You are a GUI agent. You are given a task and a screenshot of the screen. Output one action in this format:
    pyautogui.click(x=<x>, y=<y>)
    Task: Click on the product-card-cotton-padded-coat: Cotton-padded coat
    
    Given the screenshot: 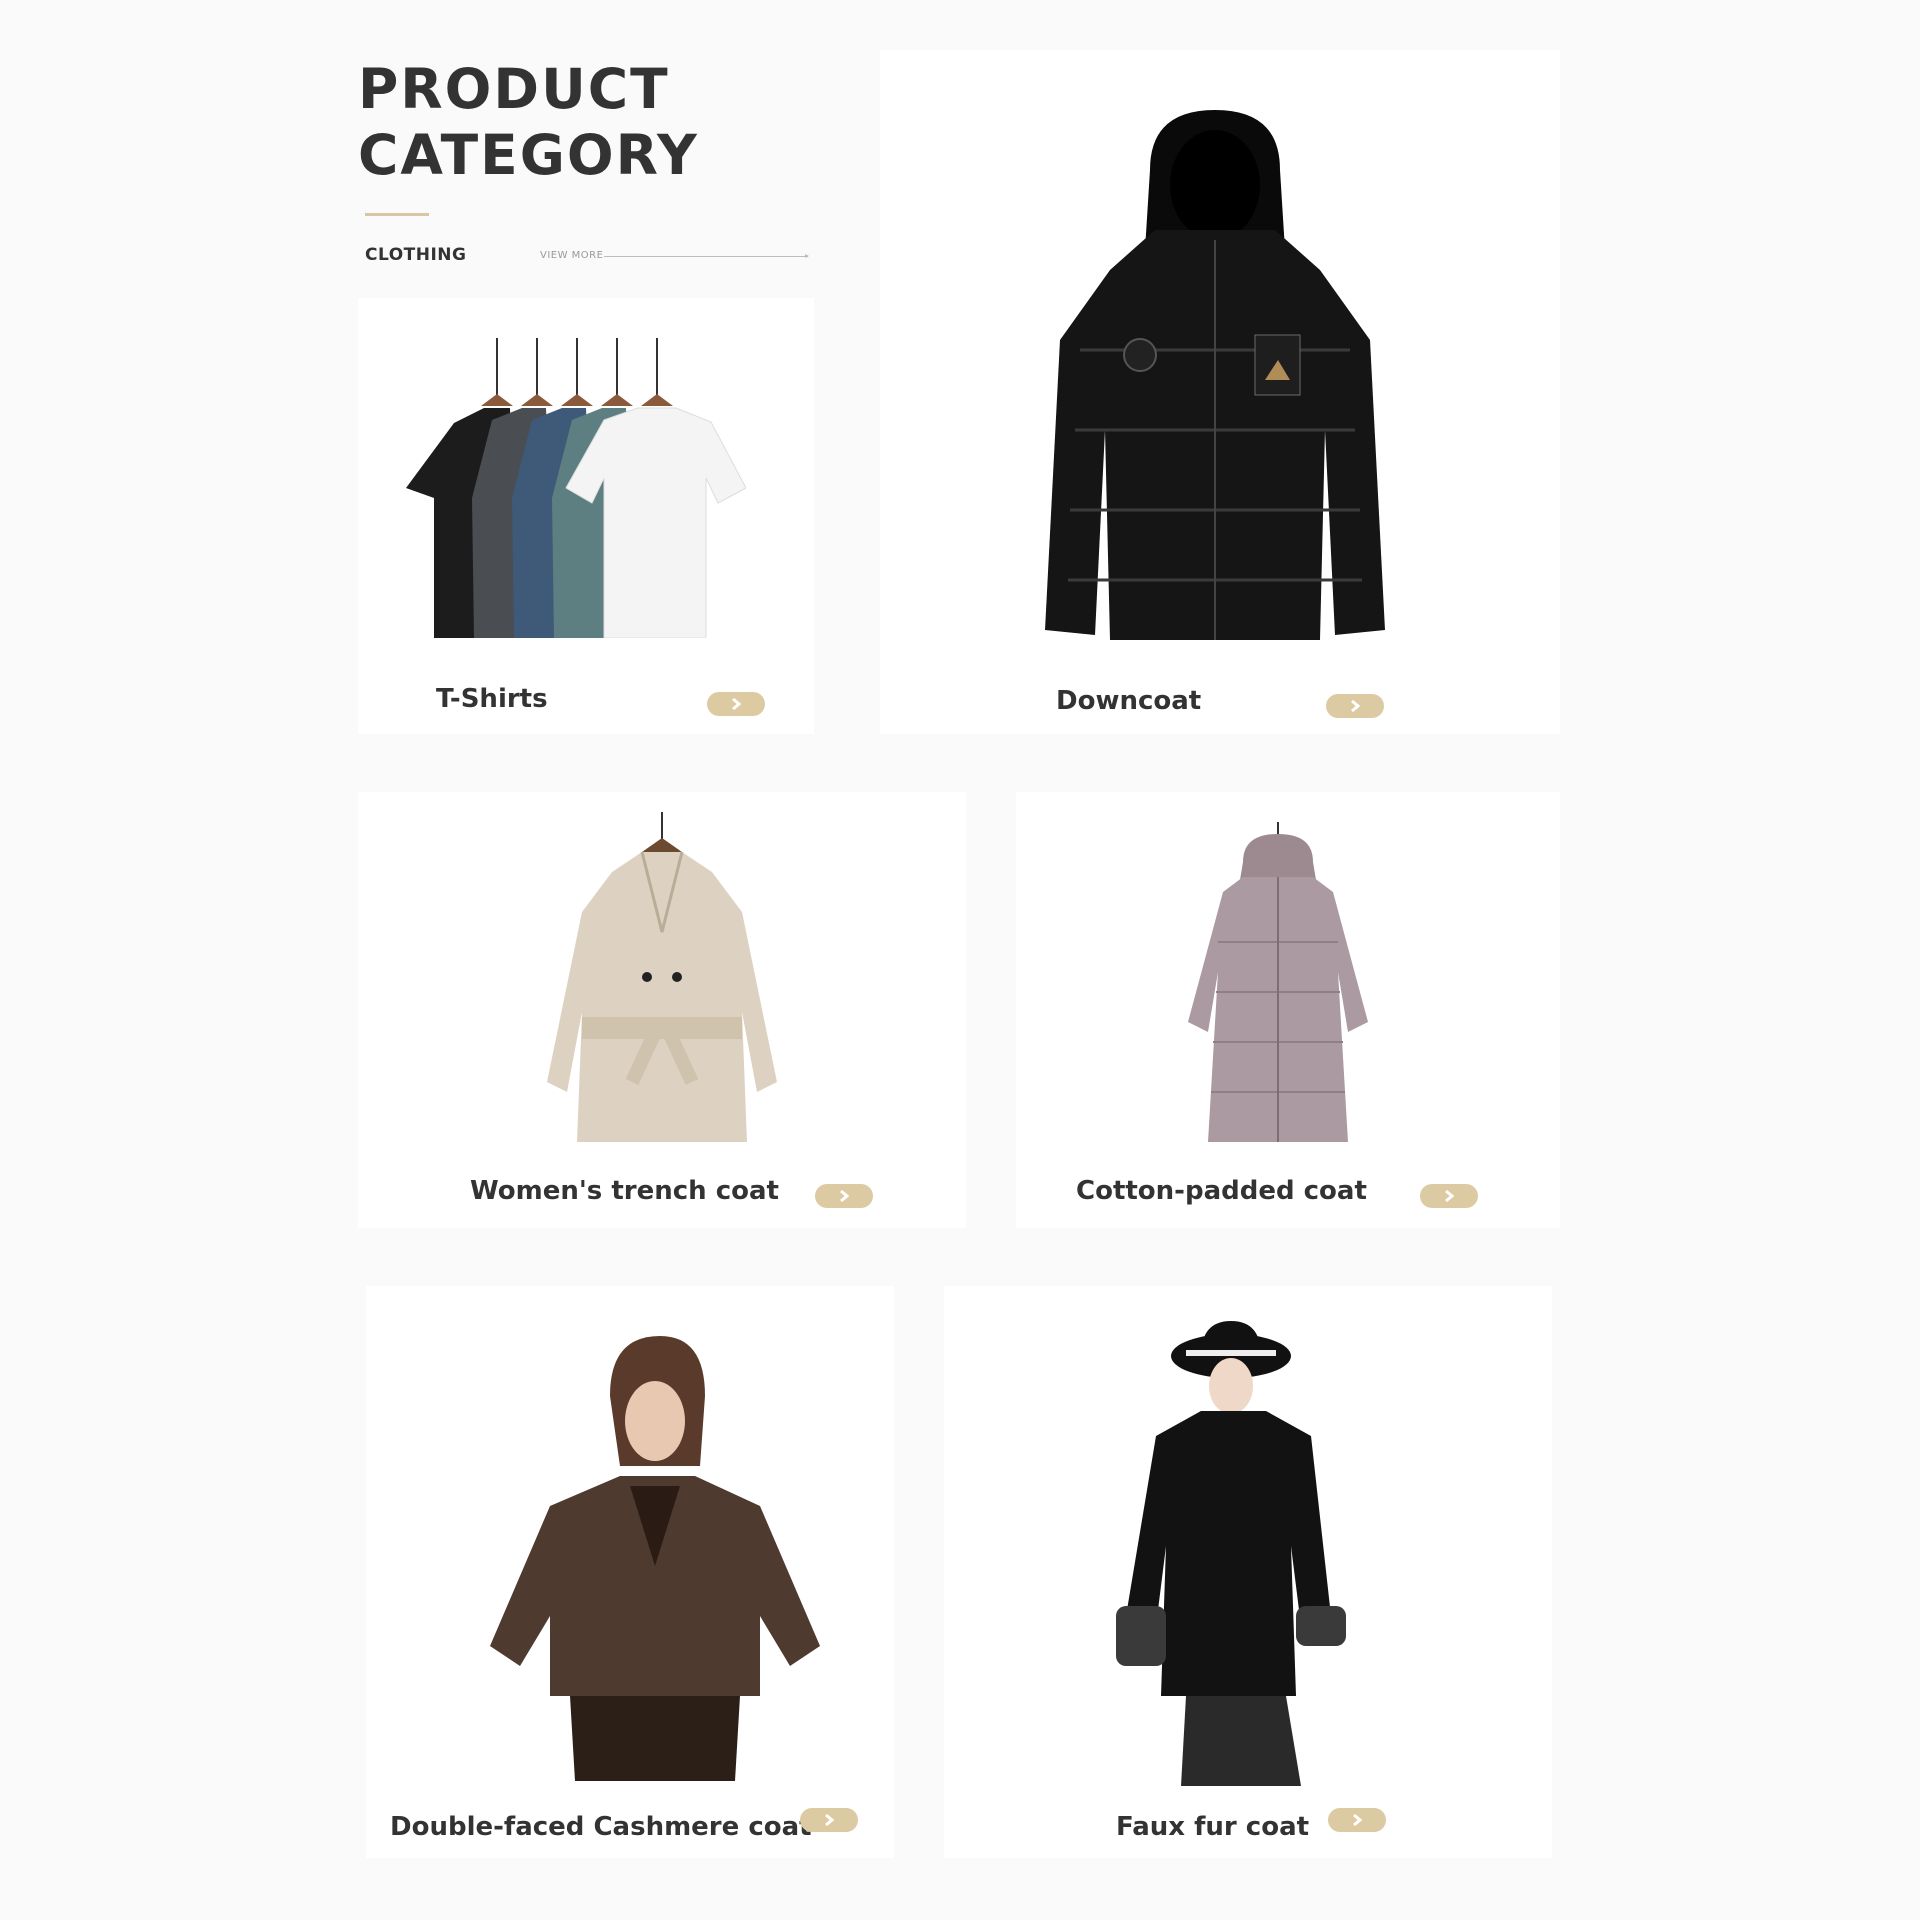 What is the action you would take?
    pyautogui.click(x=1288, y=1010)
    